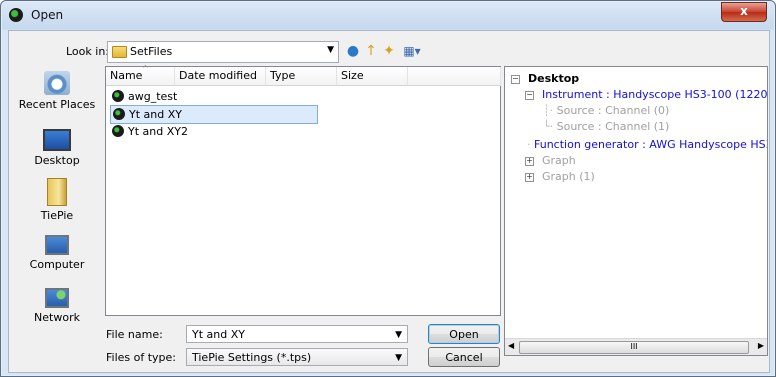  What do you see at coordinates (388, 15) in the screenshot?
I see `title-bar: Open x` at bounding box center [388, 15].